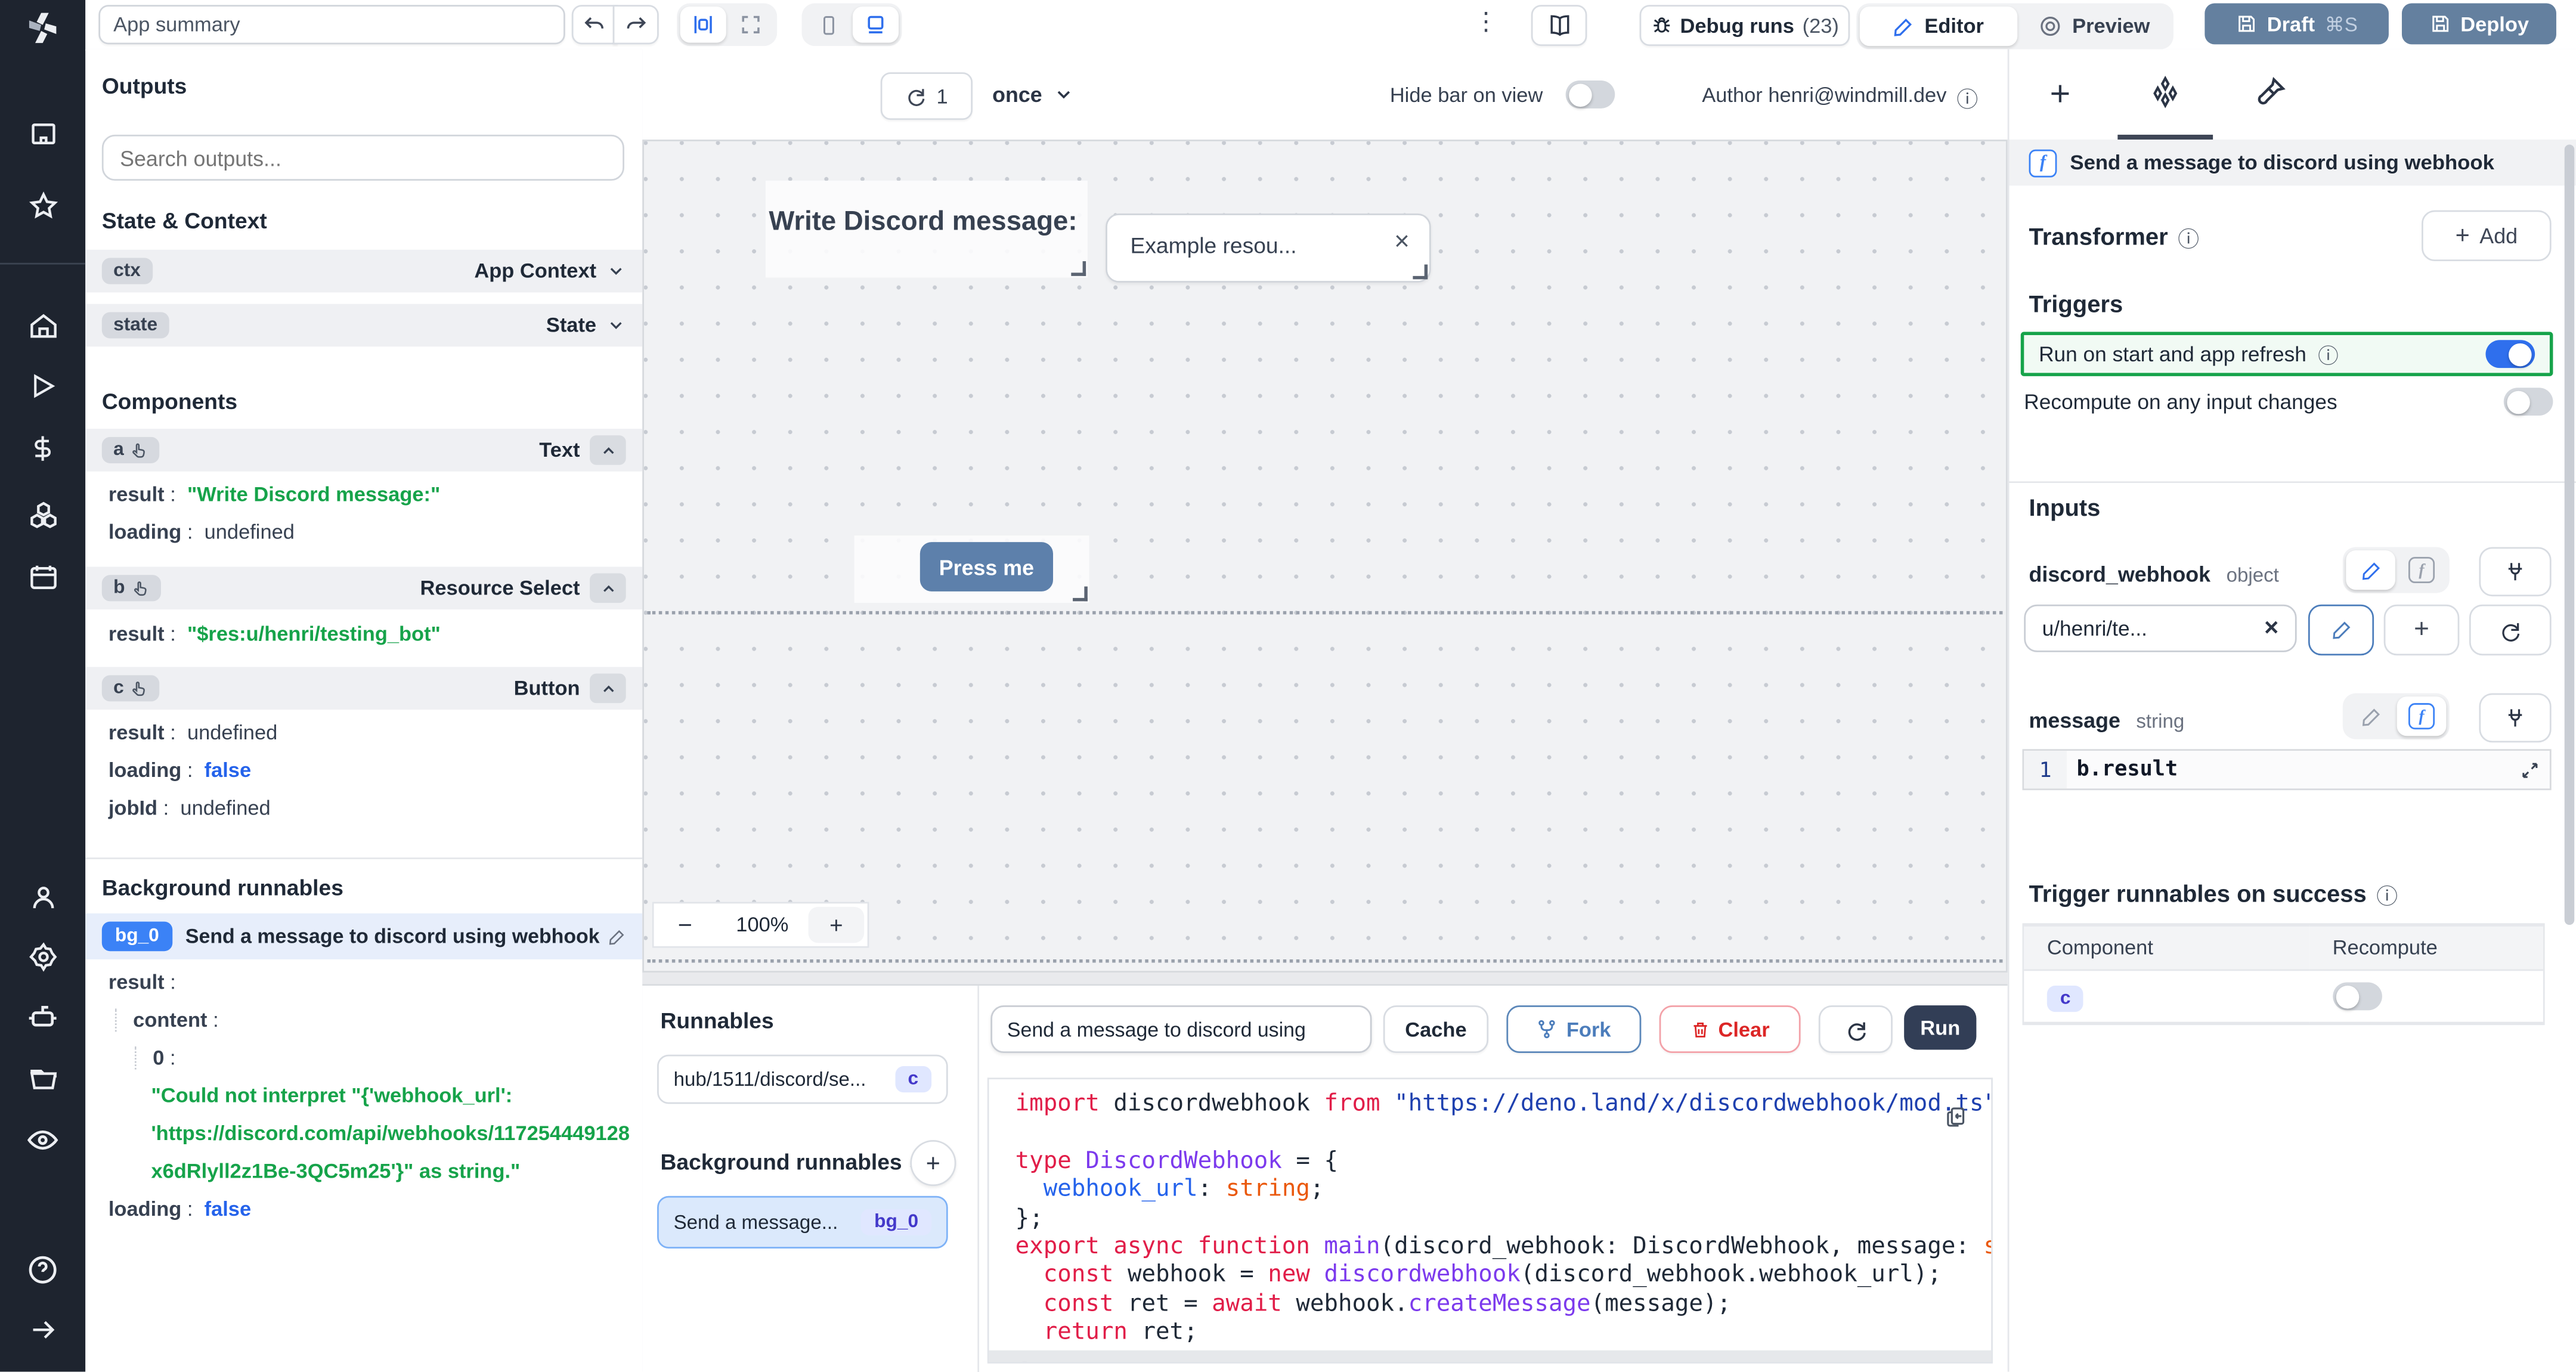 Image resolution: width=2576 pixels, height=1372 pixels. What do you see at coordinates (2515, 572) in the screenshot?
I see `arg1-connect-plug-button` at bounding box center [2515, 572].